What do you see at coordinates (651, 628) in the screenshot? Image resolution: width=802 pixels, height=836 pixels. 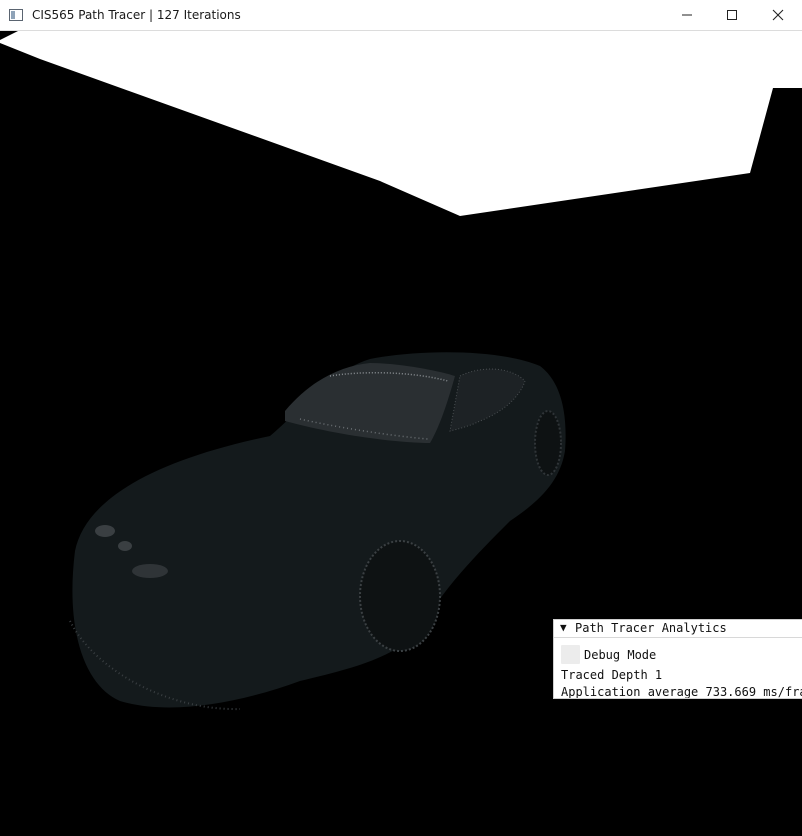 I see `panel-title: Path Tracer Analytics` at bounding box center [651, 628].